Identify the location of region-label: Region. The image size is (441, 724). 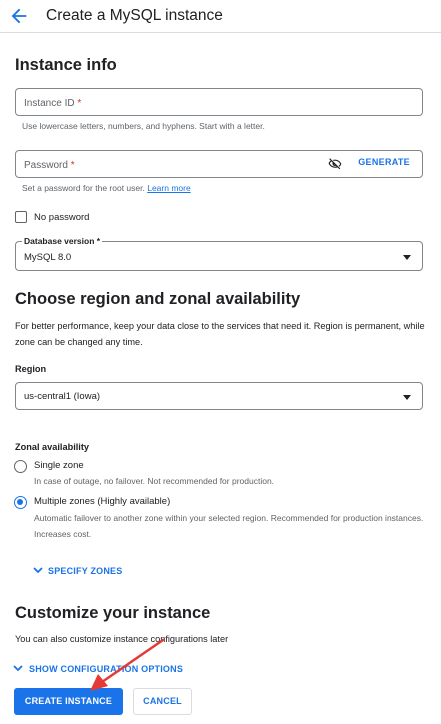
(31, 369).